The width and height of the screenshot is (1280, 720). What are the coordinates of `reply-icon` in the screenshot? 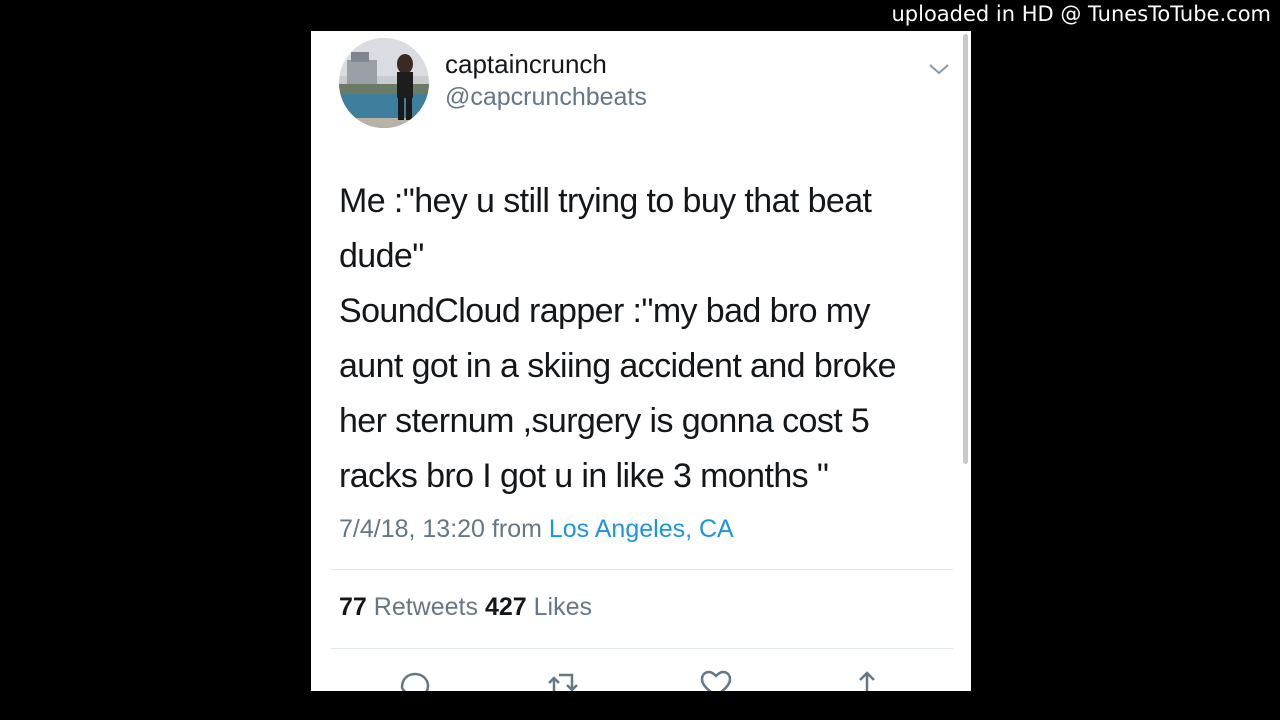 It's located at (415, 680).